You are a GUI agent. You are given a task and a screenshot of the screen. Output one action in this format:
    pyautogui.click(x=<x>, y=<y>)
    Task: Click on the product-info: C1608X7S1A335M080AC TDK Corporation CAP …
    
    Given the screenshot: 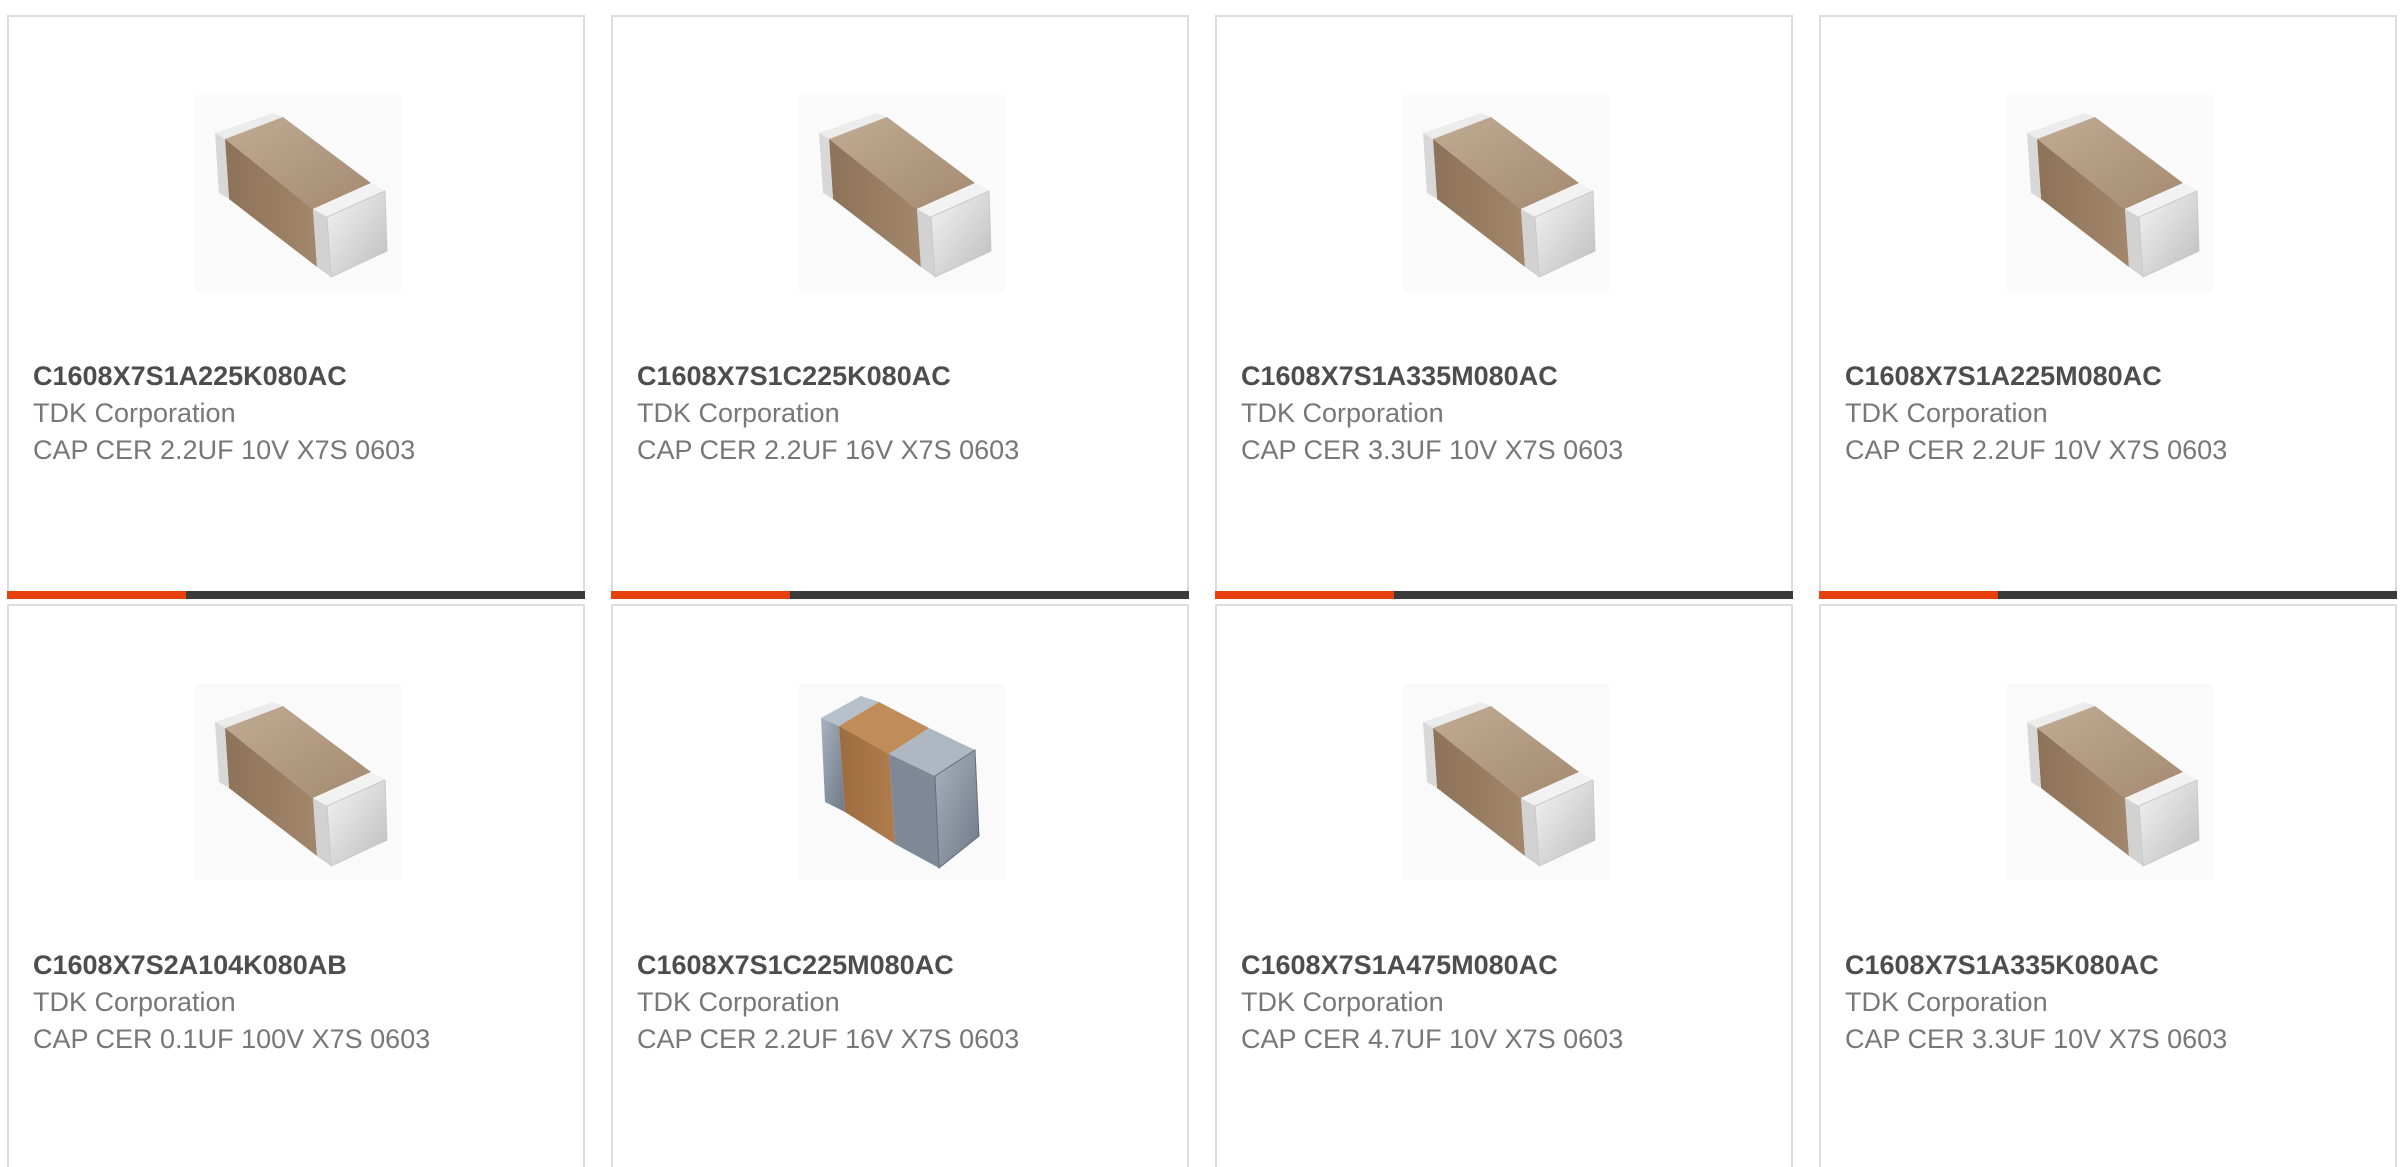 What is the action you would take?
    pyautogui.click(x=1508, y=413)
    